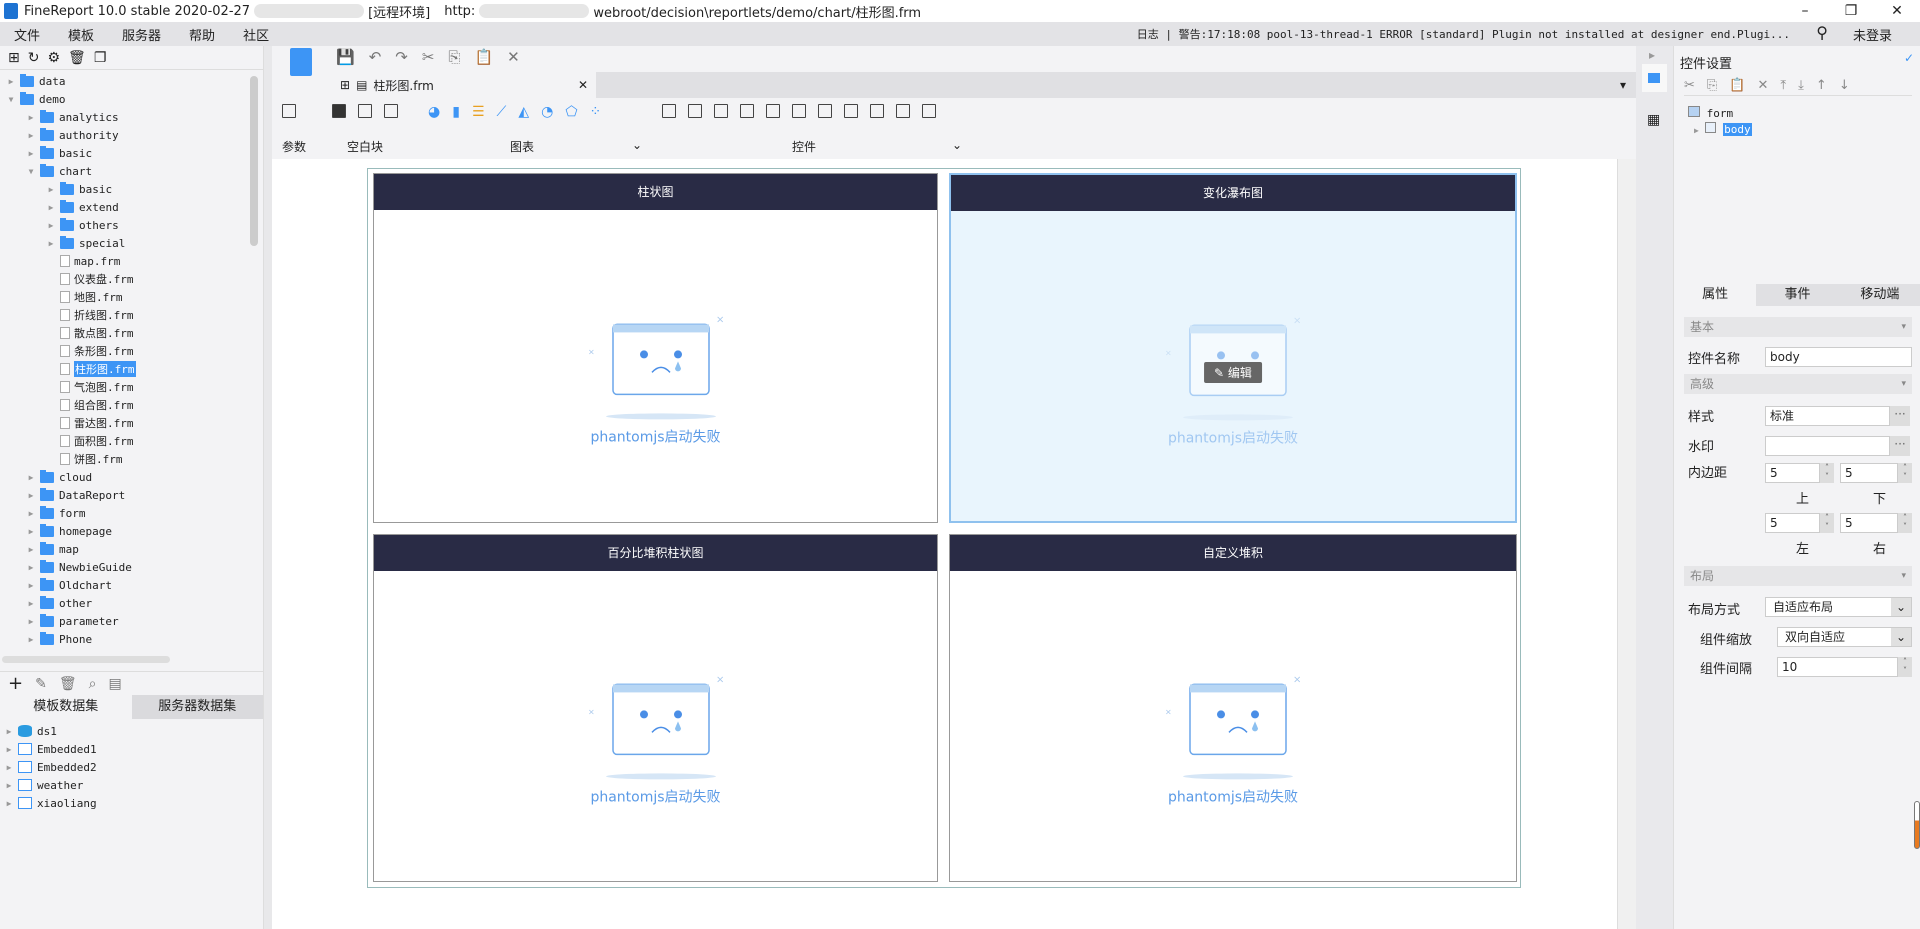  Describe the element at coordinates (131, 749) in the screenshot. I see `dataset-item: ▶ Embedded1` at that location.